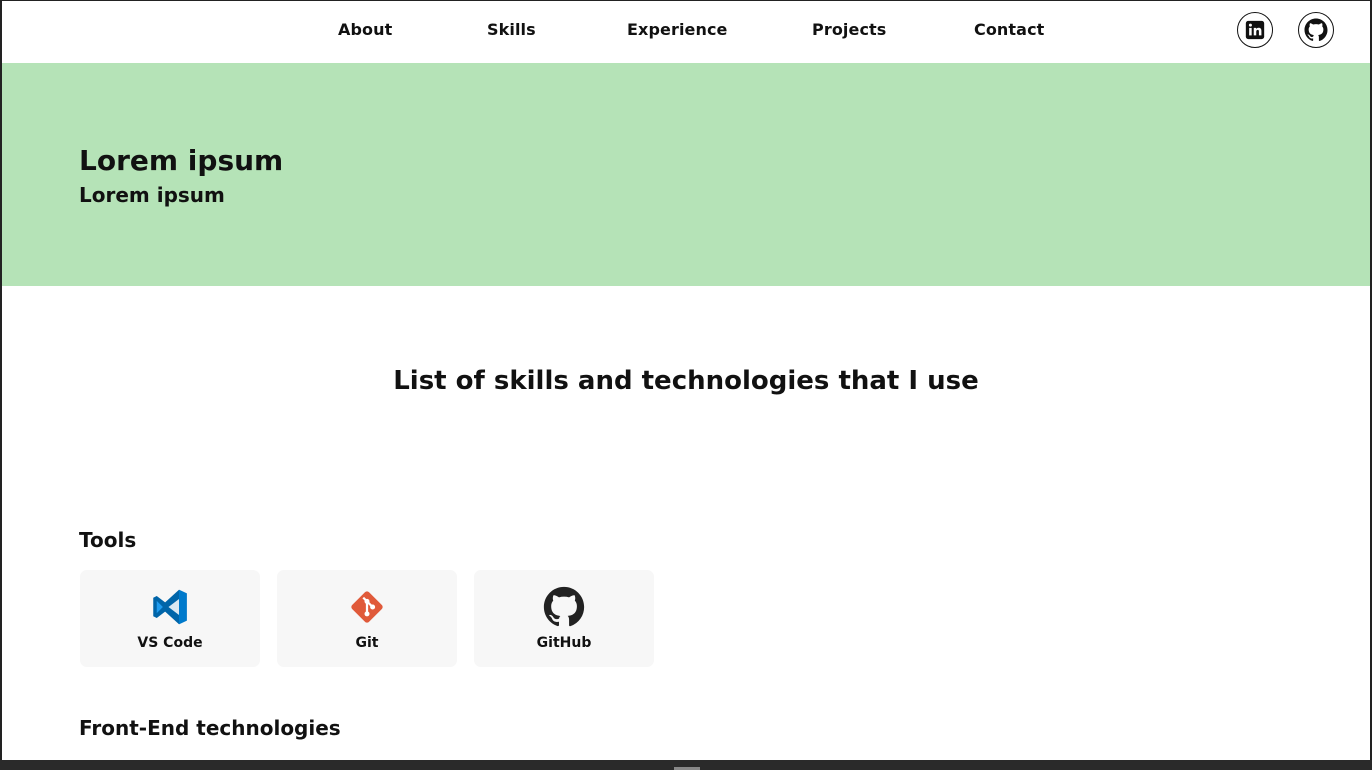 Image resolution: width=1372 pixels, height=770 pixels. I want to click on nav-link-about: About, so click(365, 29).